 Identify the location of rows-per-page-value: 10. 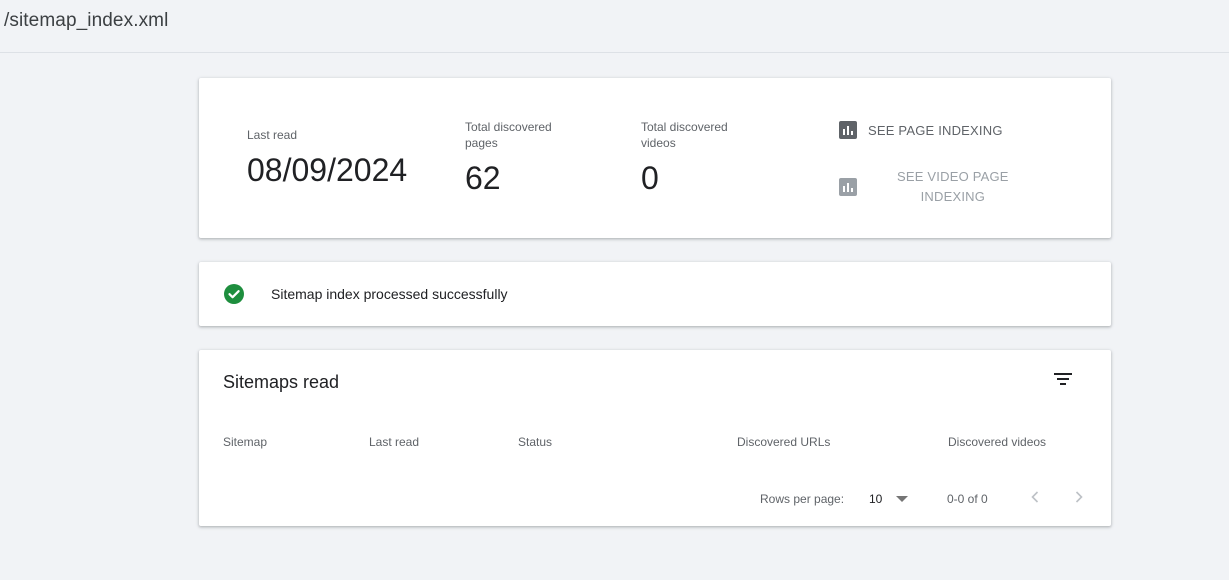
(876, 499).